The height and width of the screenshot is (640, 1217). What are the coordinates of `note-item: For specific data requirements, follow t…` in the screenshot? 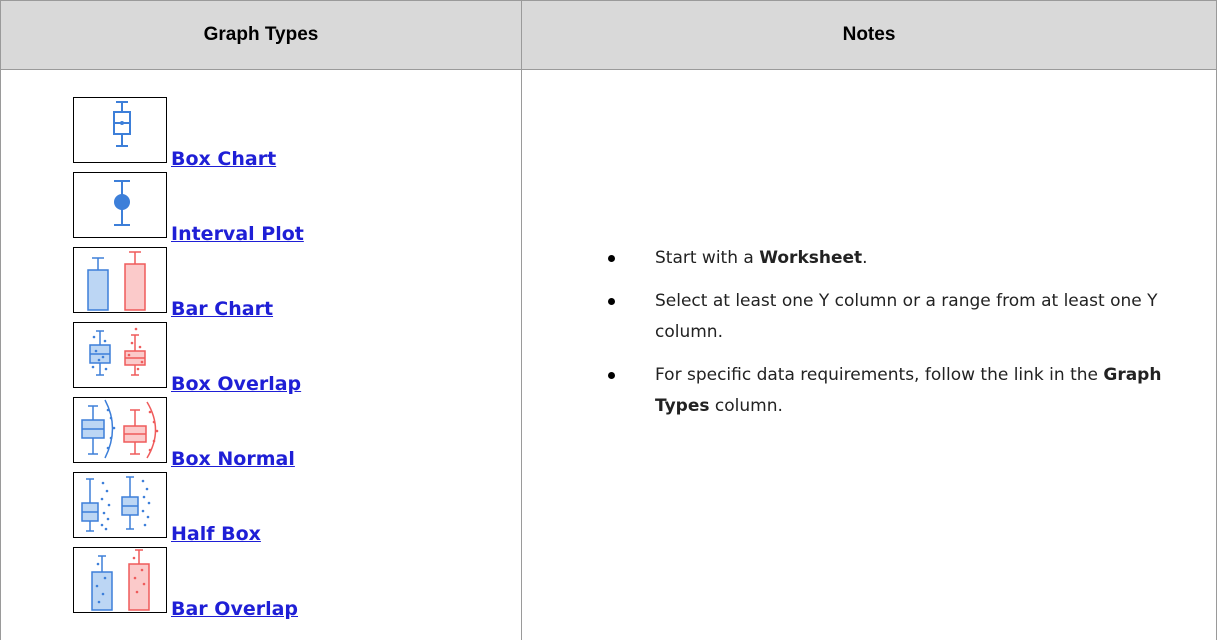 It's located at (888, 391).